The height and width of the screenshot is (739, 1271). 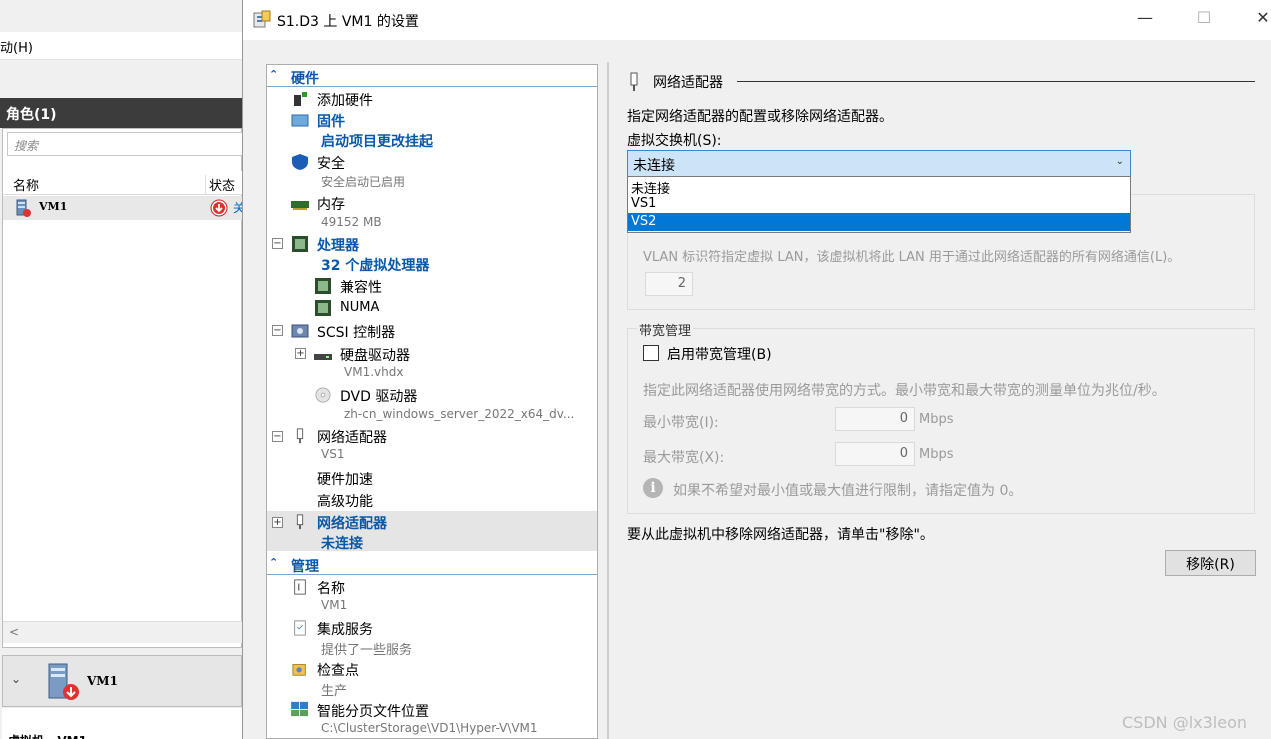 I want to click on switch-option: 未连接, so click(x=879, y=187).